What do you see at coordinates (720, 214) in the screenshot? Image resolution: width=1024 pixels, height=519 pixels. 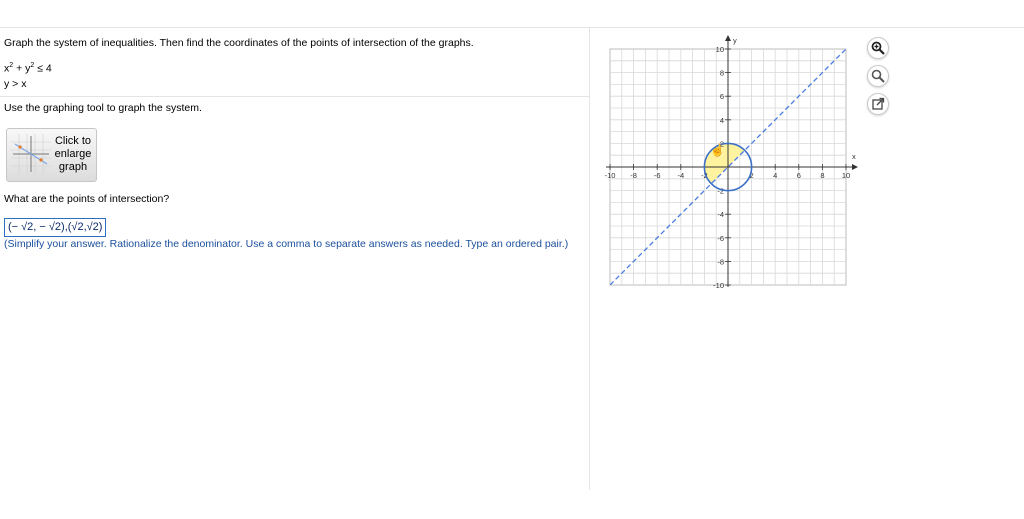 I see `y-tick-label: -4` at bounding box center [720, 214].